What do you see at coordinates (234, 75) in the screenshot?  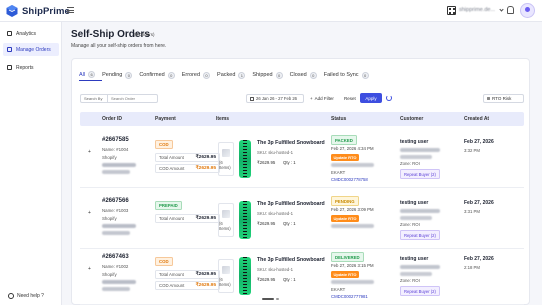 I see `tab-packed: Packed 1` at bounding box center [234, 75].